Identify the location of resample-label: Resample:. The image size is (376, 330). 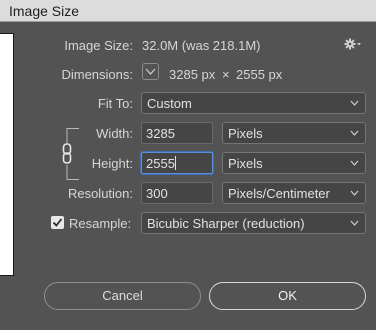
(100, 223).